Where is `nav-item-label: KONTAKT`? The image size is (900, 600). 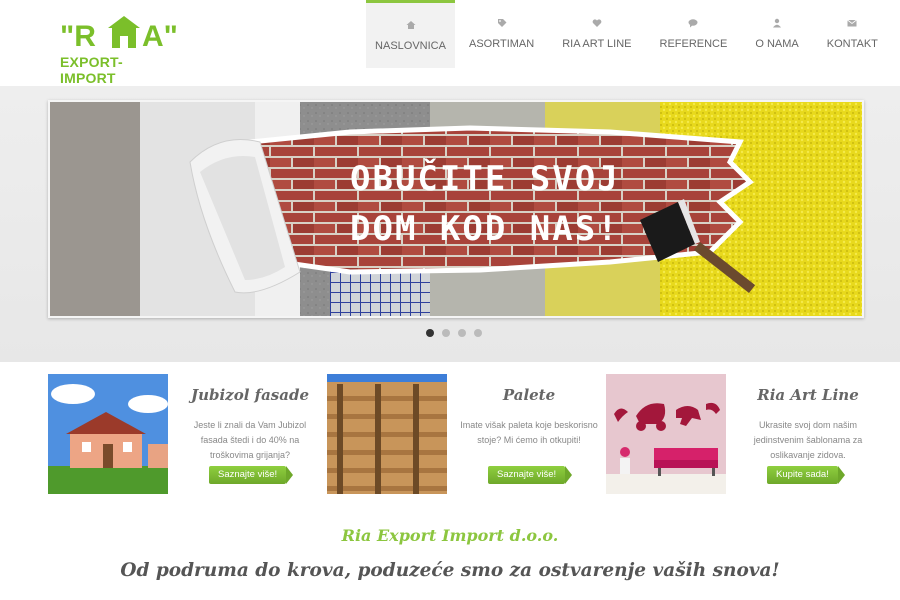
nav-item-label: KONTAKT is located at coordinates (852, 44).